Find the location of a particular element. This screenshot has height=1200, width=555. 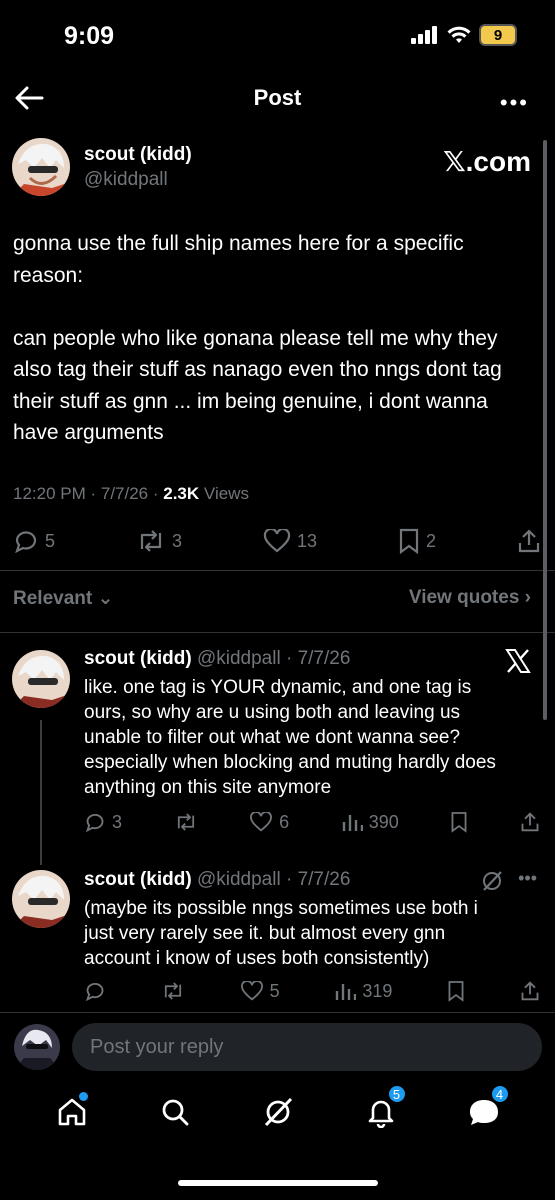

home-indicator is located at coordinates (278, 1183).